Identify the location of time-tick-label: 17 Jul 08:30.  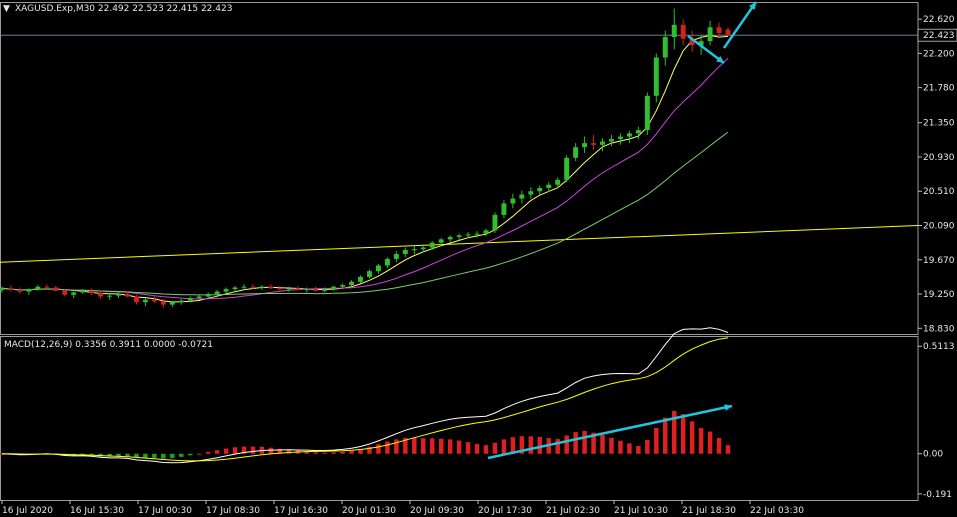
(233, 511).